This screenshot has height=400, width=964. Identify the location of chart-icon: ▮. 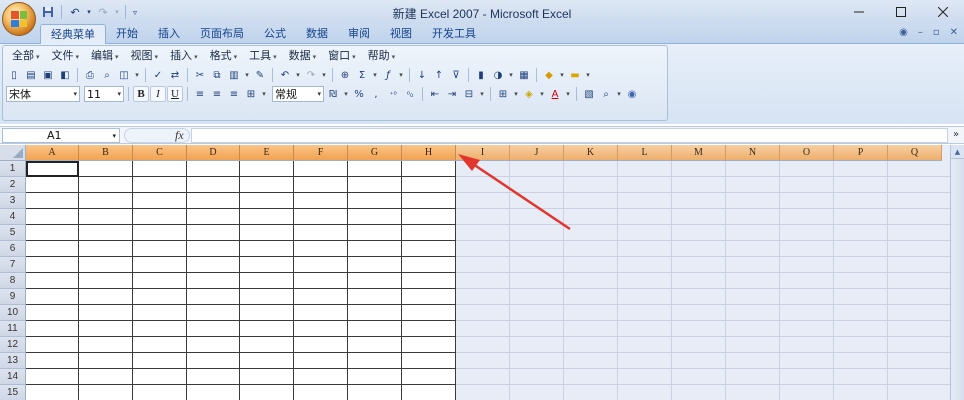
(481, 75).